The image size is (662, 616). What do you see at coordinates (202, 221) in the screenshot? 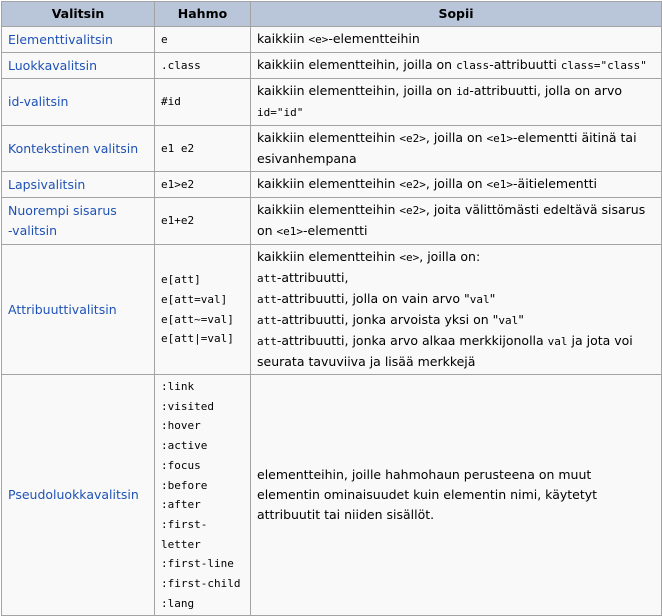
I see `selector-pattern: e1+e2` at bounding box center [202, 221].